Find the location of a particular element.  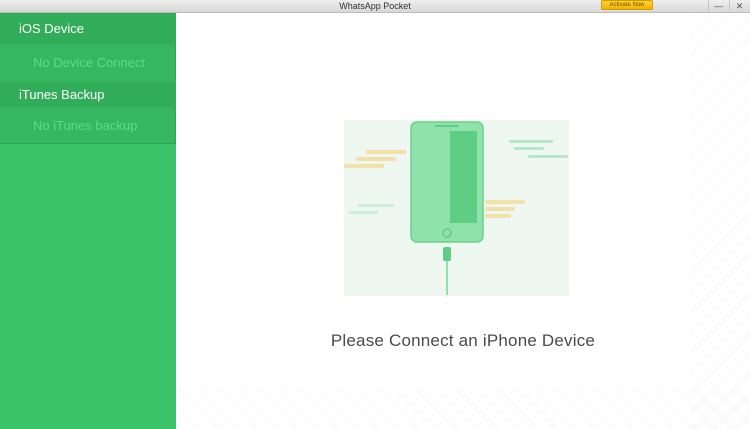

activate-now-button: Activate Now is located at coordinates (627, 5).